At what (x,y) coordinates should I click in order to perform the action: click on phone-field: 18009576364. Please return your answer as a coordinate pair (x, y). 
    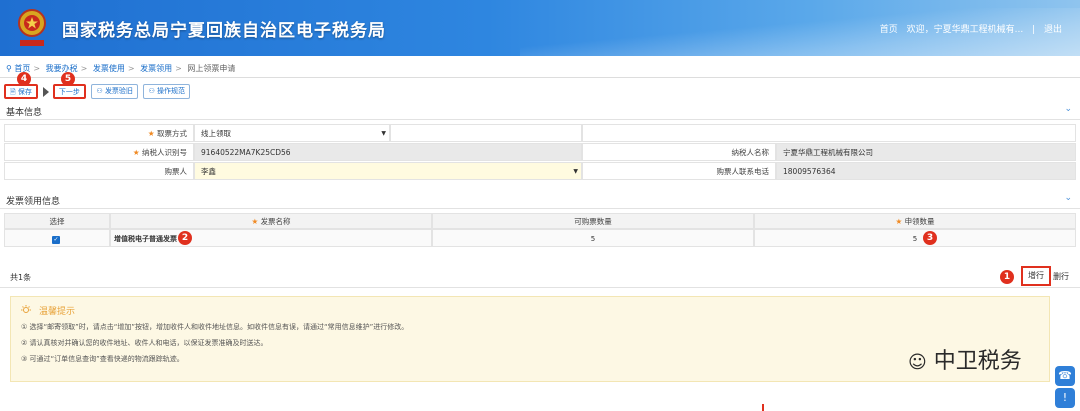
    Looking at the image, I should click on (926, 171).